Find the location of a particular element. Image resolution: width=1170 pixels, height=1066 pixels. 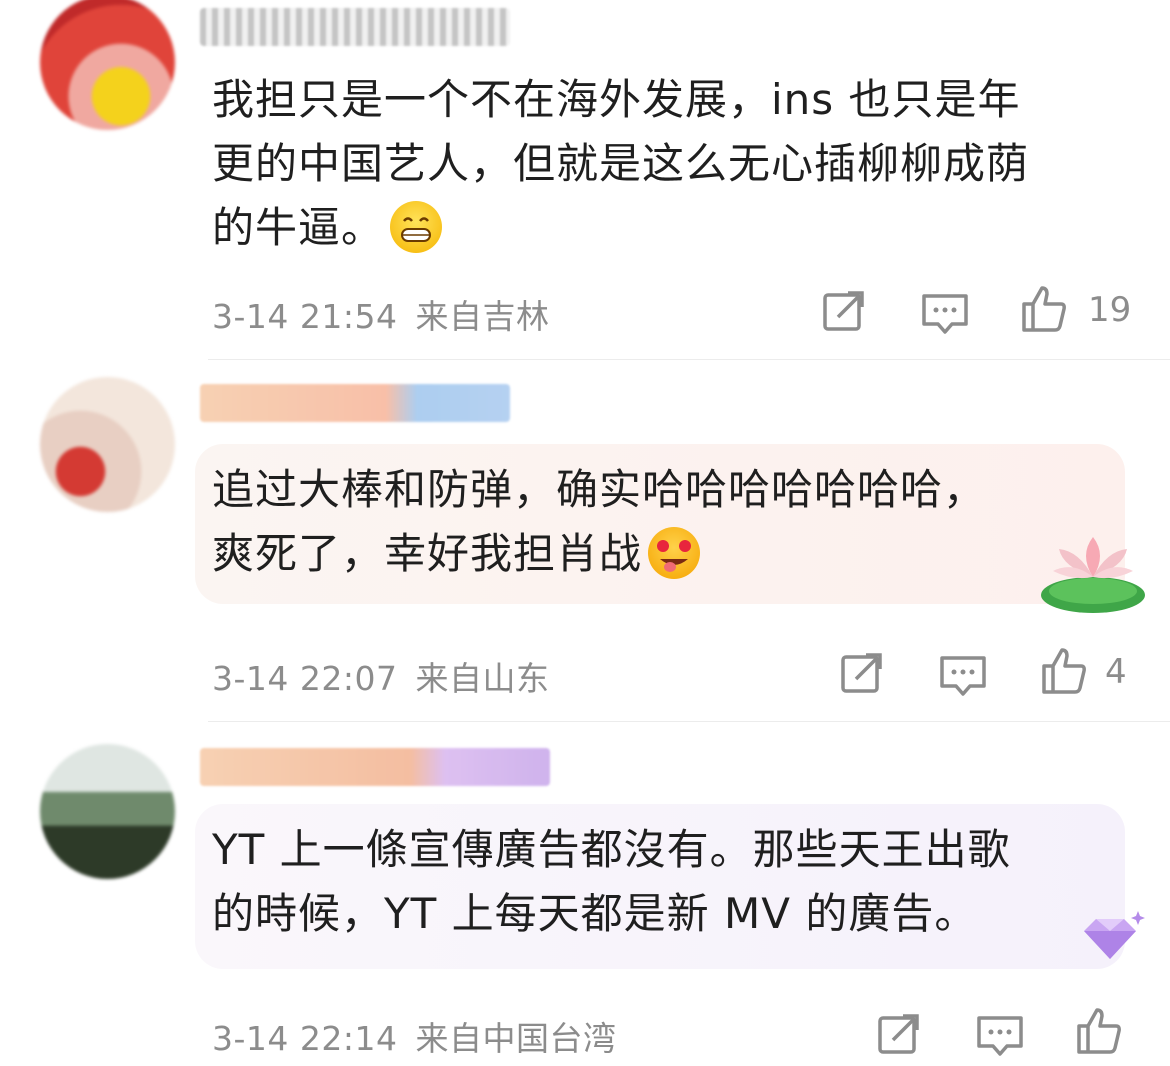

comment-time: 3-14 21:54 is located at coordinates (305, 316).